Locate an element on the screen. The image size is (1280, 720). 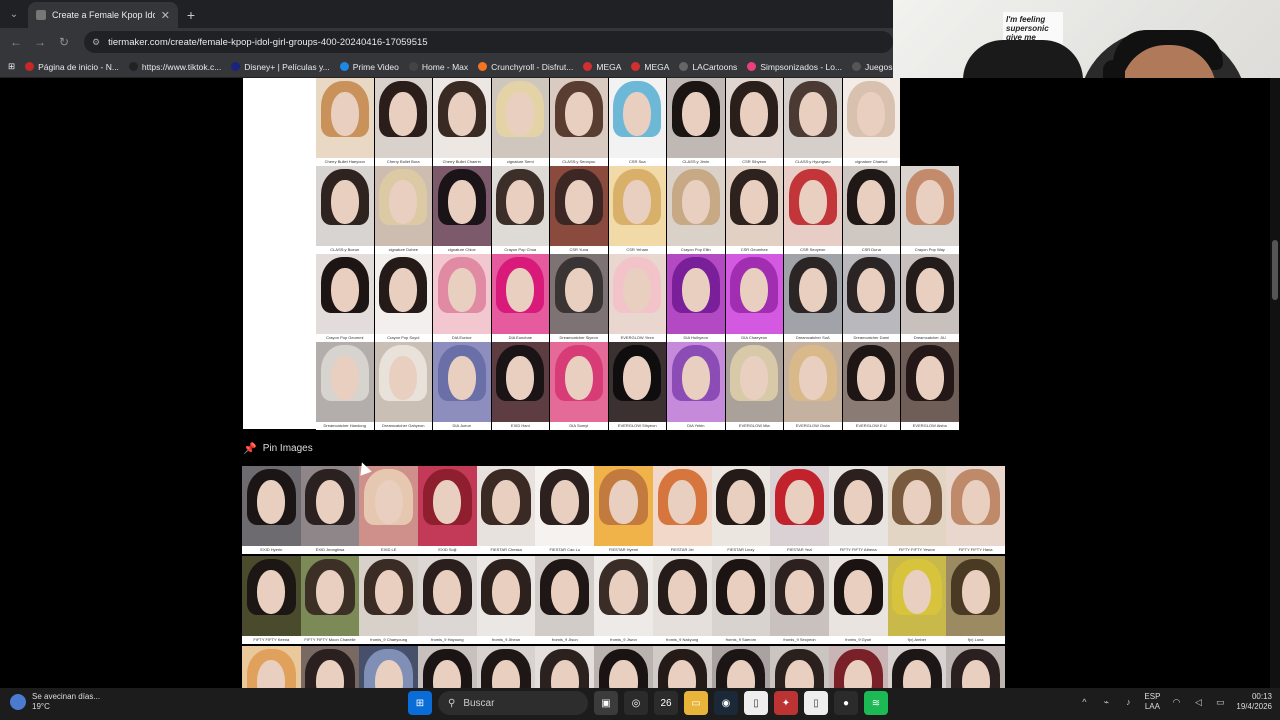
idol-image-card: fromis_9 Nakyung is located at coordinates (682, 600).